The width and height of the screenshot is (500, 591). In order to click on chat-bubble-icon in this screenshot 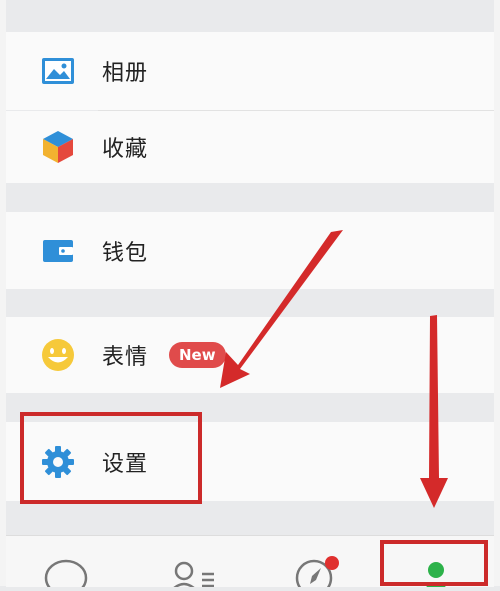, I will do `click(66, 575)`.